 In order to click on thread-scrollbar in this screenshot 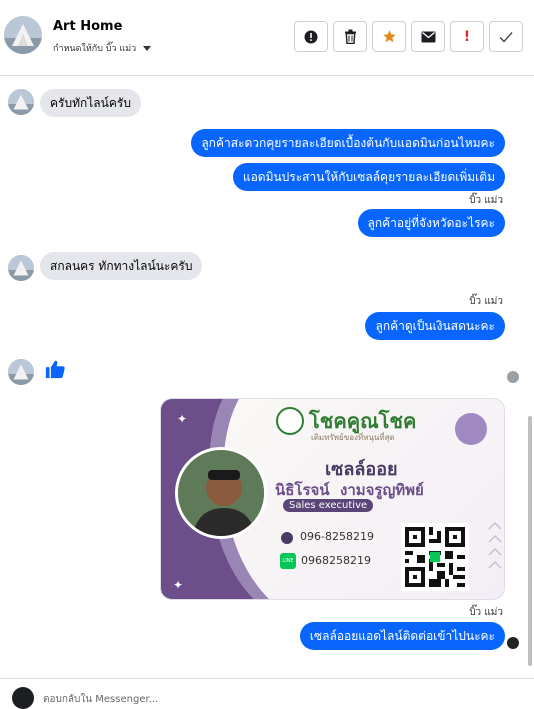, I will do `click(530, 371)`.